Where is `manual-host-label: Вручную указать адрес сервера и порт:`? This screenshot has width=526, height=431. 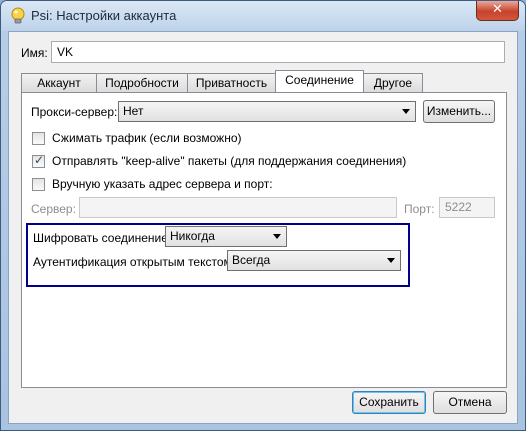
manual-host-label: Вручную указать адрес сервера и порт: is located at coordinates (162, 184).